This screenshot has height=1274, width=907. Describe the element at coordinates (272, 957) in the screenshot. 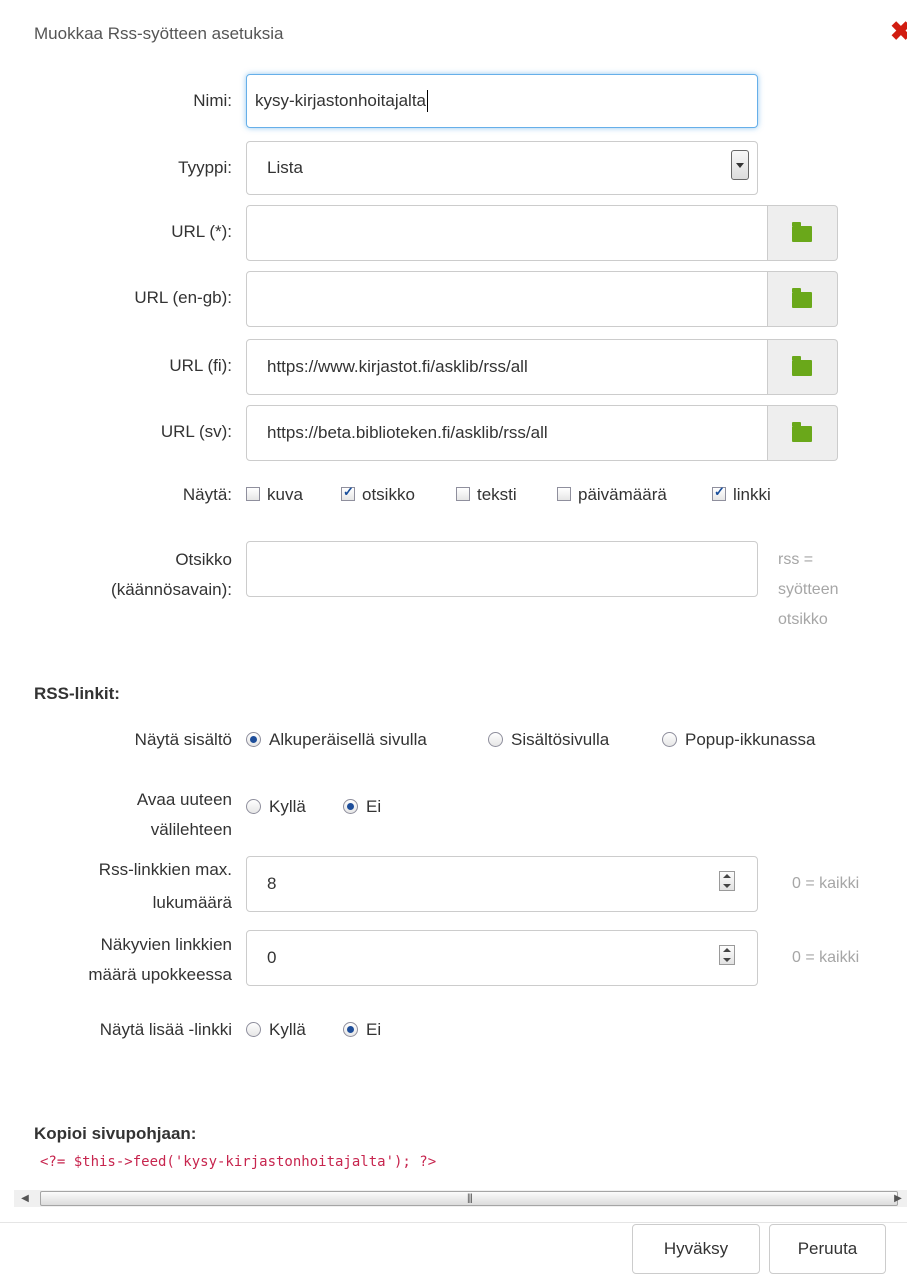

I see `visible-links-value: 0` at that location.